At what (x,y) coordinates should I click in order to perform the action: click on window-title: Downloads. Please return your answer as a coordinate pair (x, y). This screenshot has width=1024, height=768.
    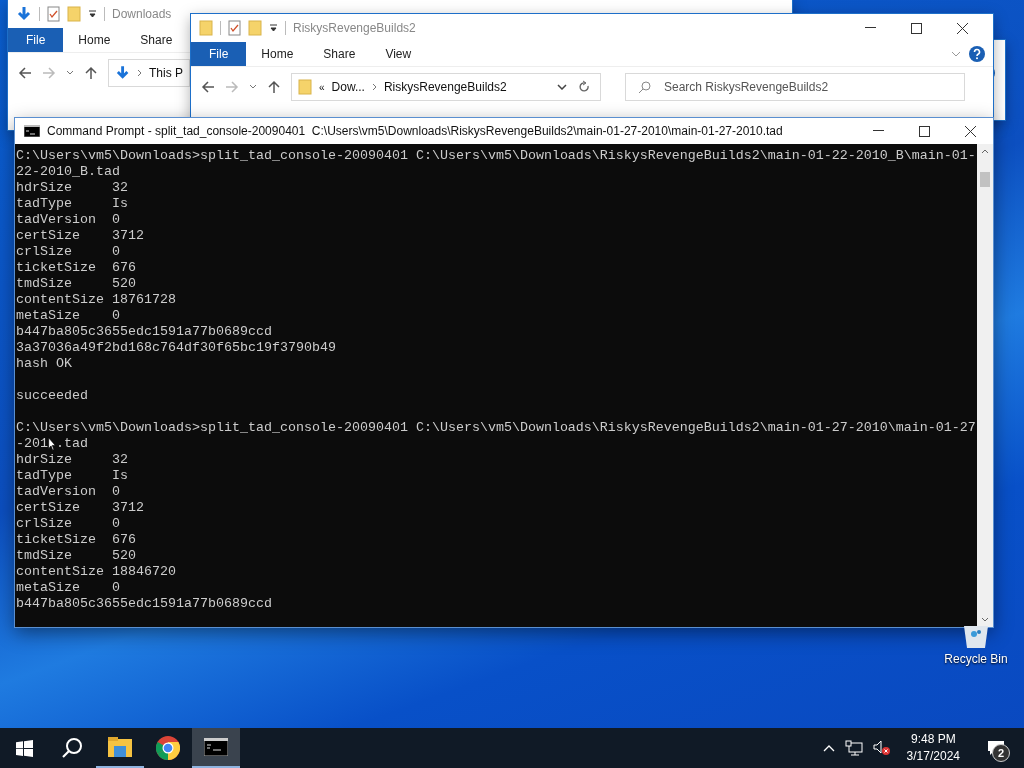
    Looking at the image, I should click on (142, 14).